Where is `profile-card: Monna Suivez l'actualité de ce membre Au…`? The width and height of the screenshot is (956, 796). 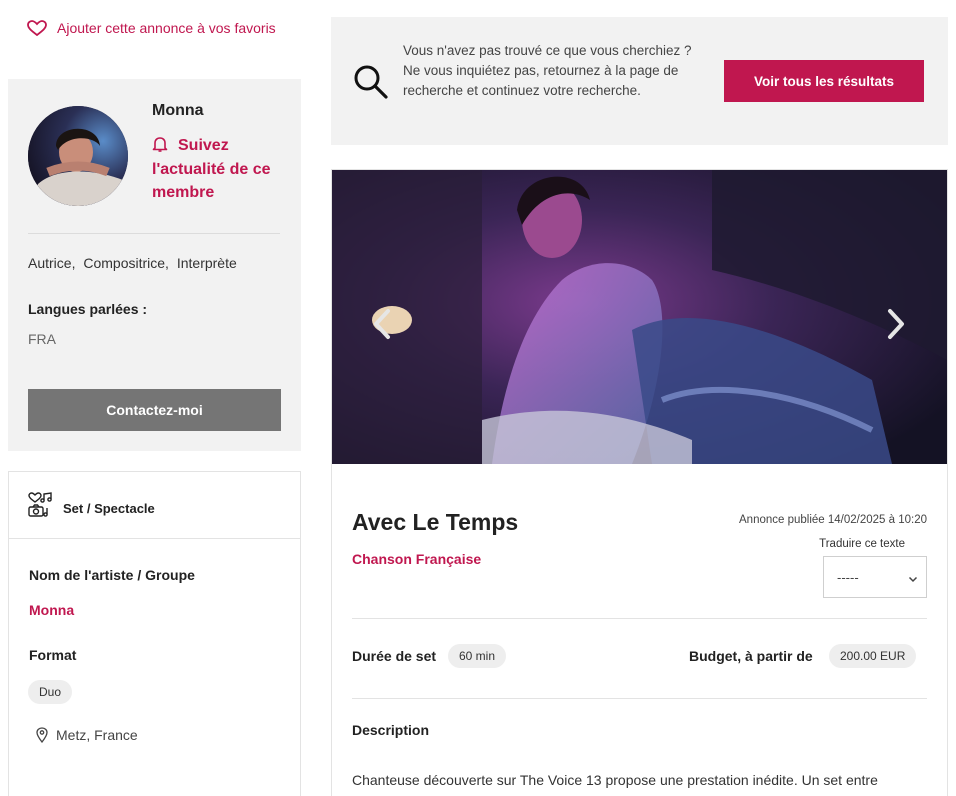
profile-card: Monna Suivez l'actualité de ce membre Au… is located at coordinates (154, 265).